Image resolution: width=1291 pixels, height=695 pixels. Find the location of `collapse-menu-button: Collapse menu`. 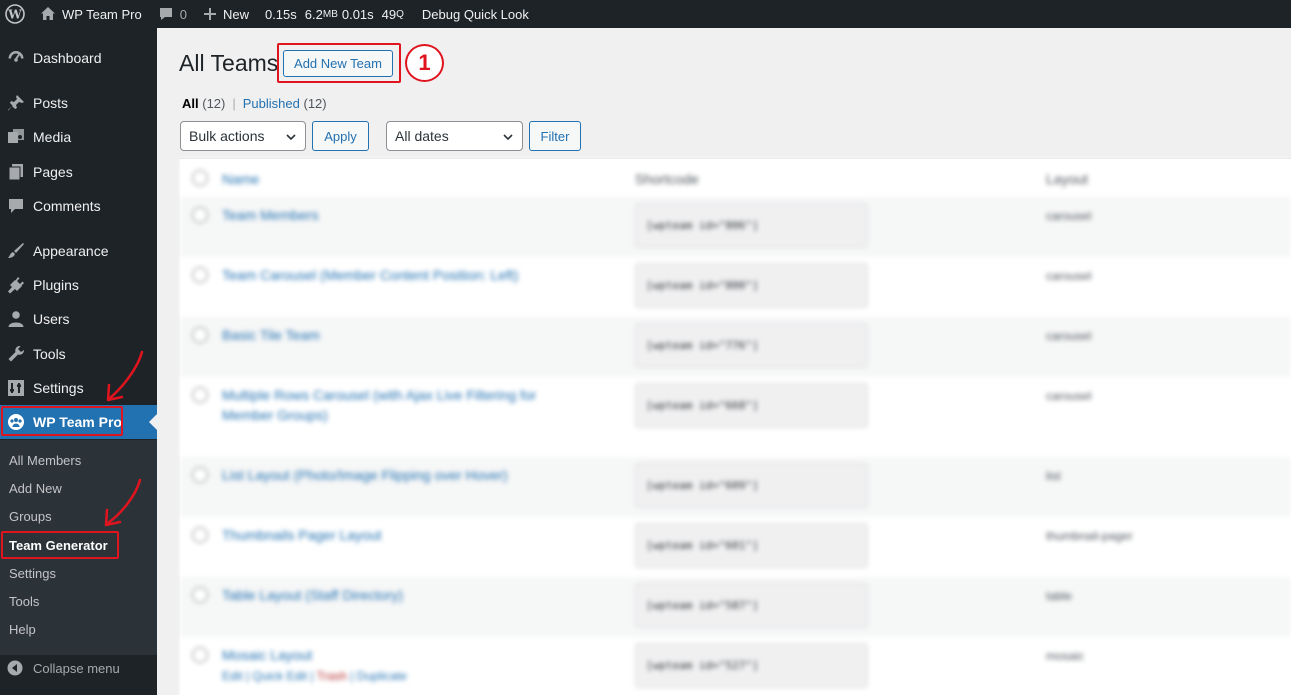

collapse-menu-button: Collapse menu is located at coordinates (78, 668).